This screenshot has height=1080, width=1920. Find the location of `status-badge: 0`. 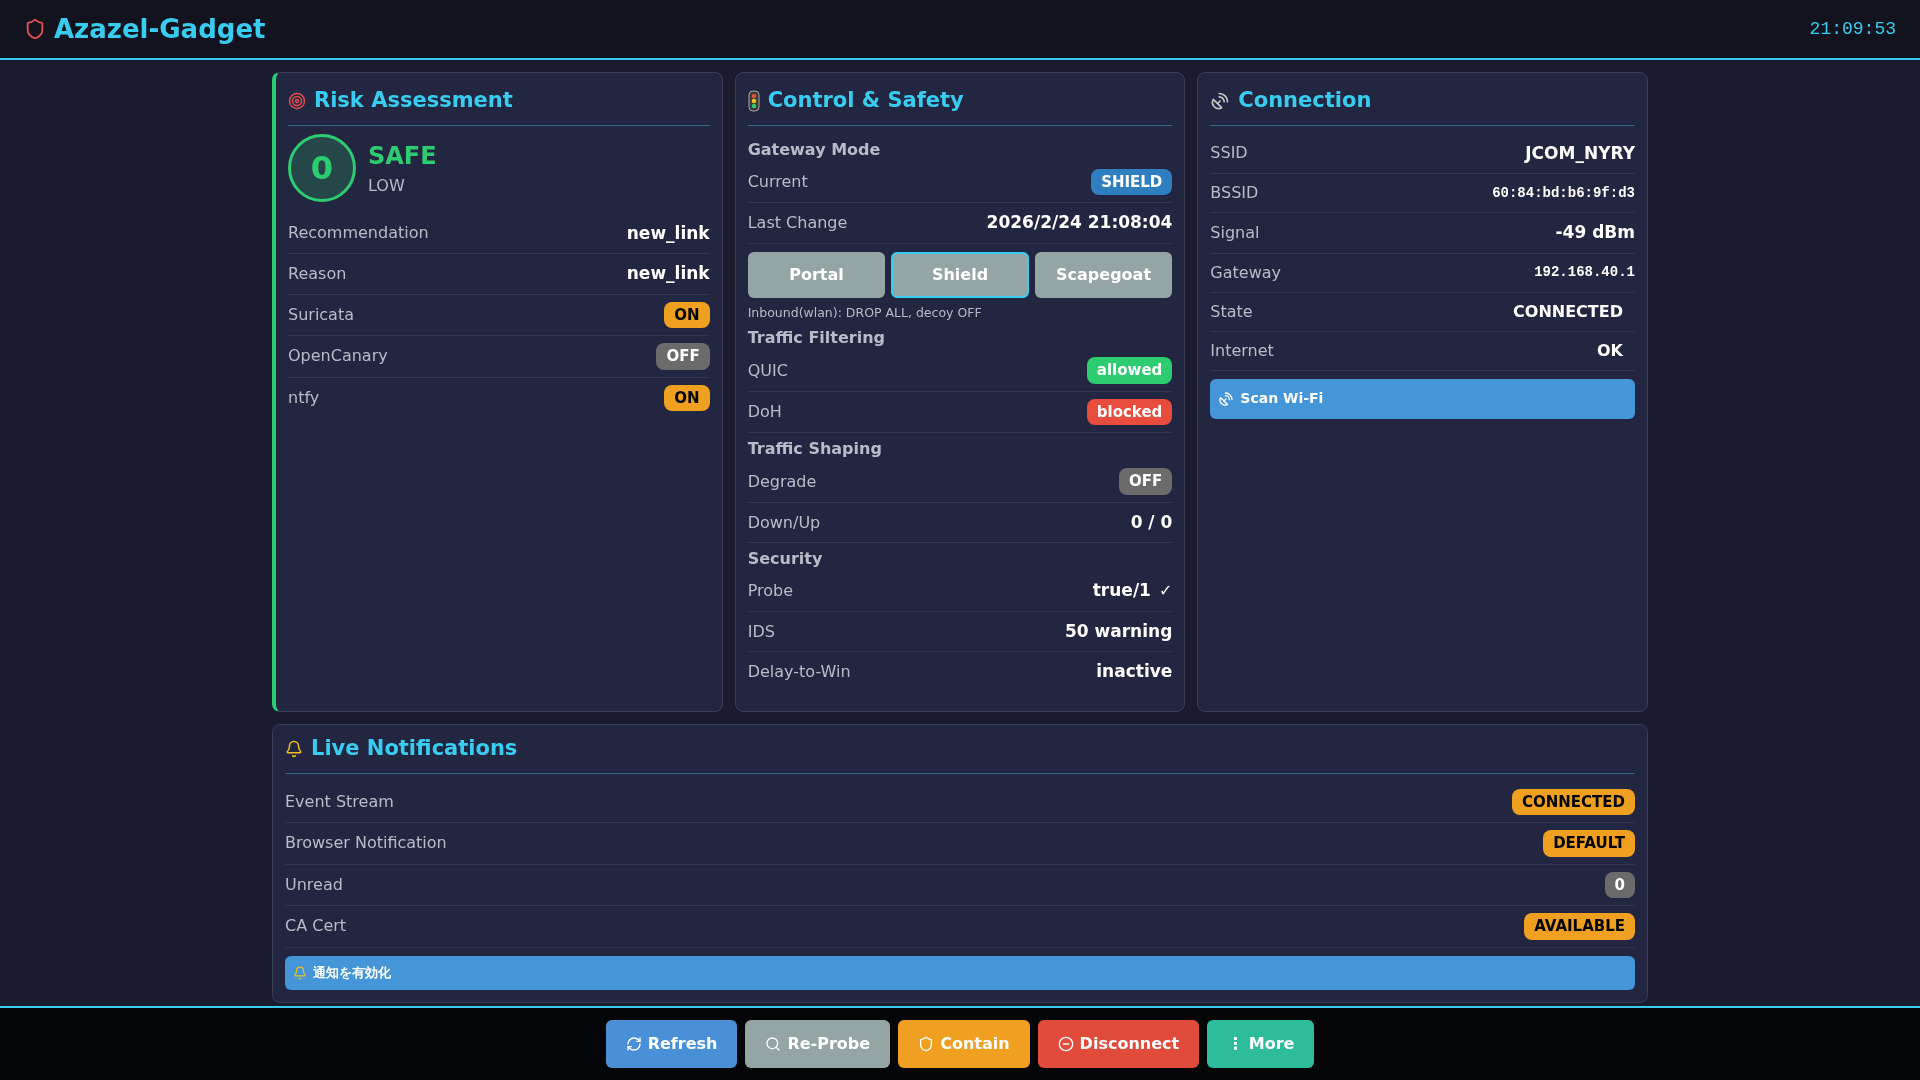

status-badge: 0 is located at coordinates (1619, 884).